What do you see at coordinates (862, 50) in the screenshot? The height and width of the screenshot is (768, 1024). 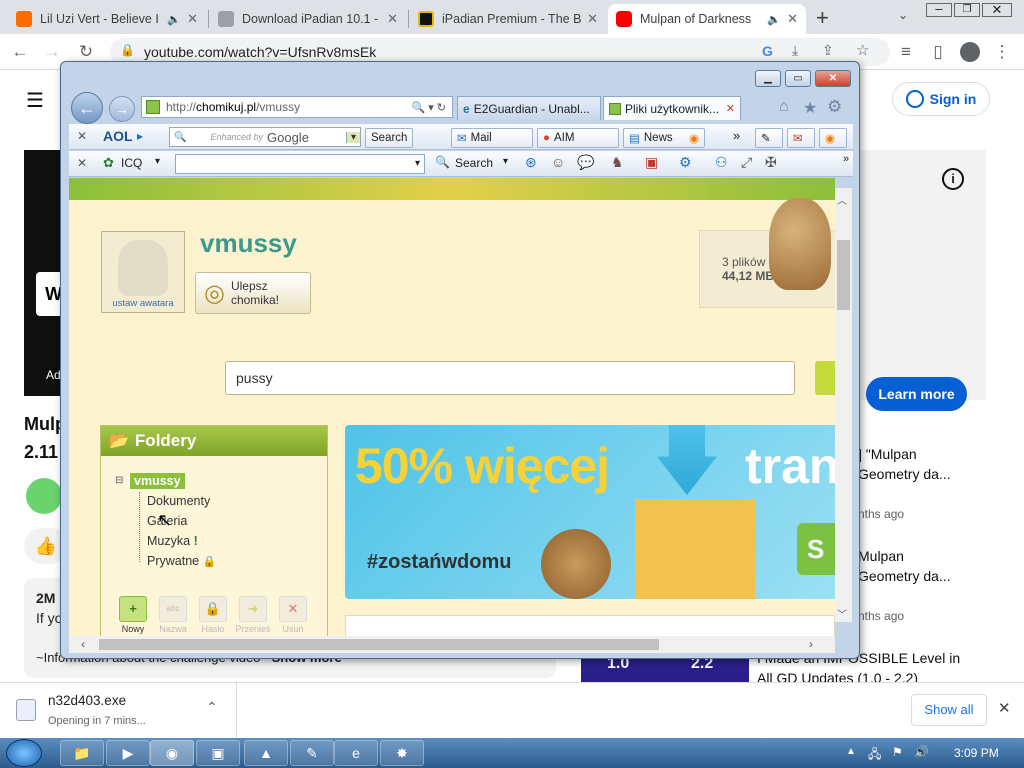 I see `bookmark-star-icon: ☆` at bounding box center [862, 50].